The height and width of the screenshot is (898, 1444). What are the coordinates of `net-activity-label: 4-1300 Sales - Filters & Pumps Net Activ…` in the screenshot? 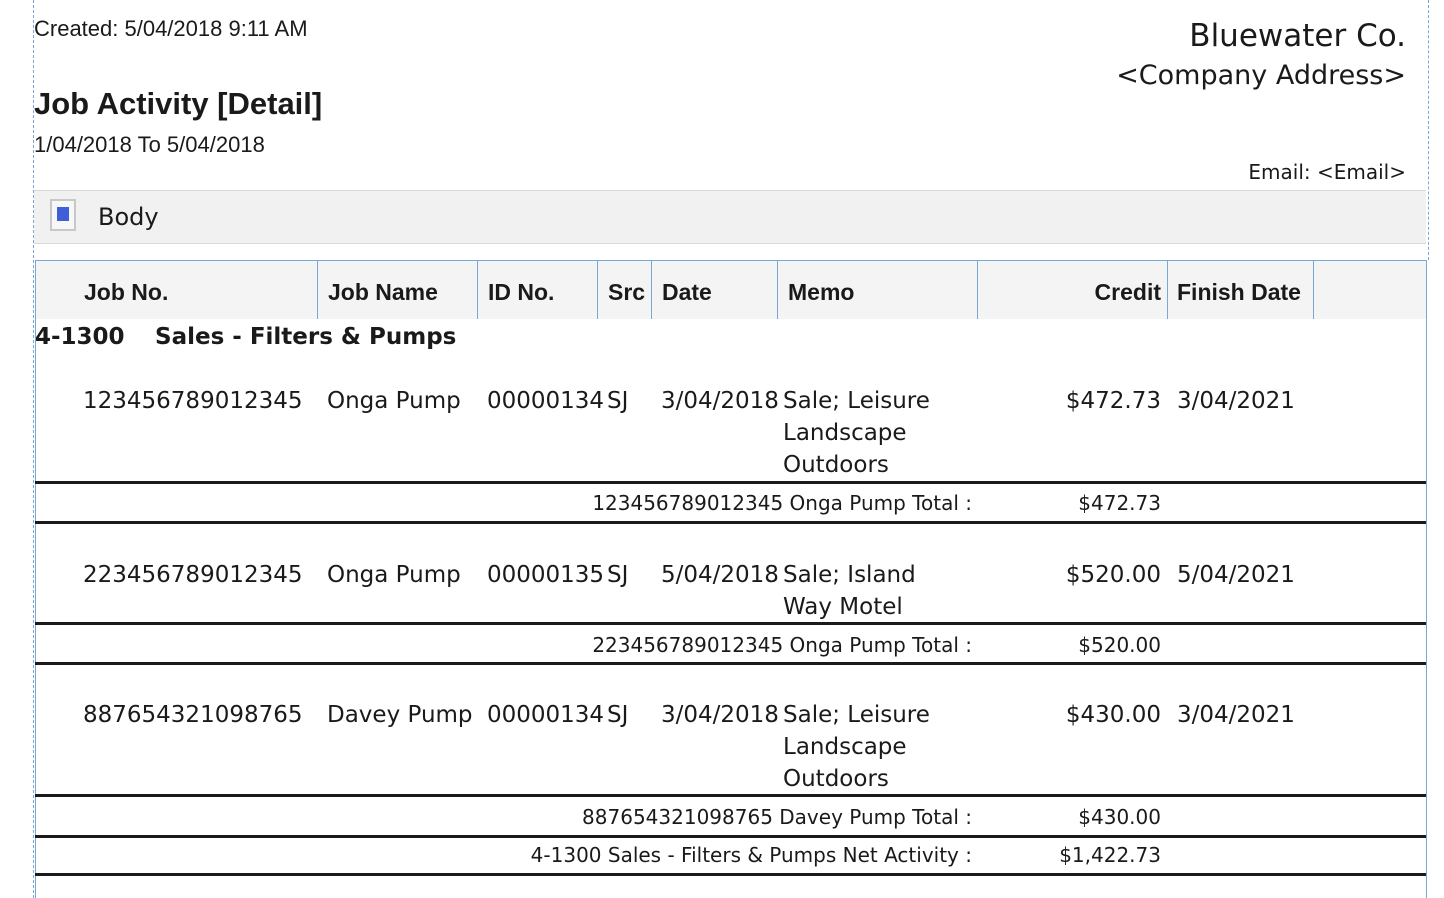 It's located at (751, 855).